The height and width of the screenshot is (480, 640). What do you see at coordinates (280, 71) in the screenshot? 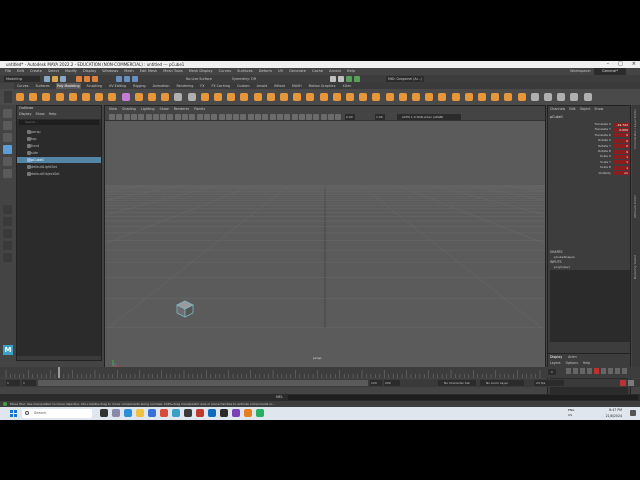
I see `menu-uv: UV` at bounding box center [280, 71].